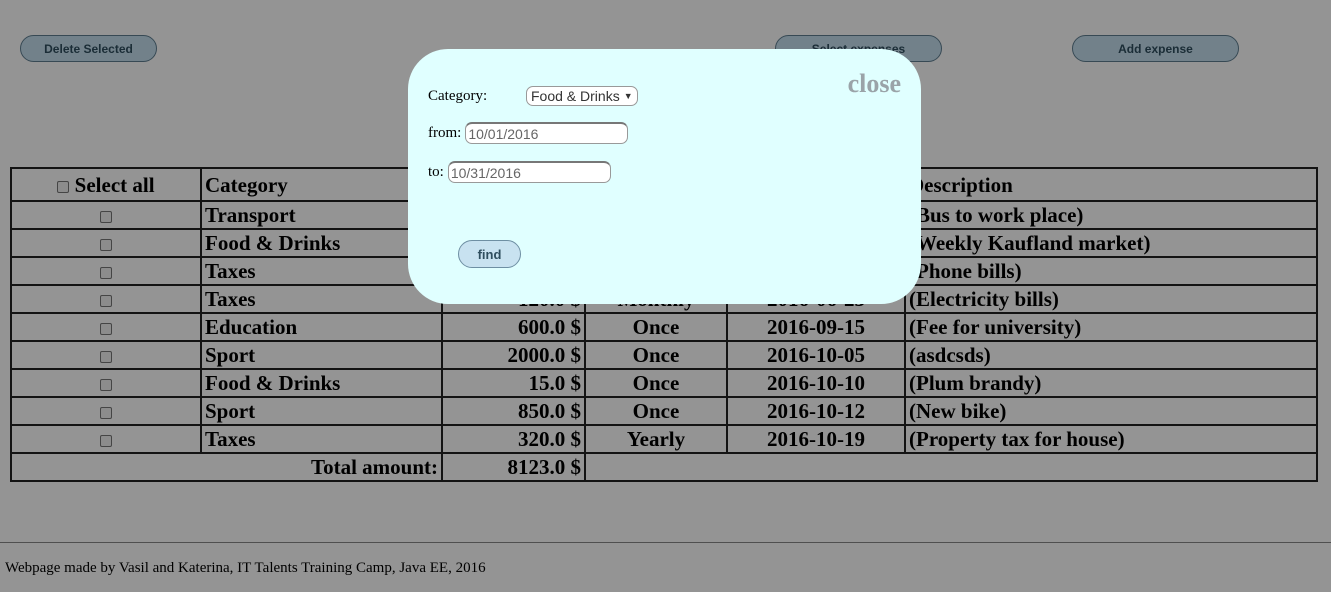  I want to click on category-label: Category:, so click(458, 95).